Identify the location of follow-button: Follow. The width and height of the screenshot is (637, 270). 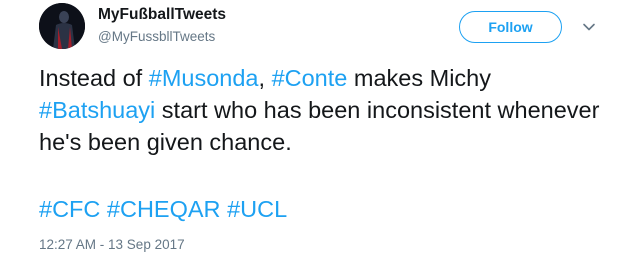
(510, 27).